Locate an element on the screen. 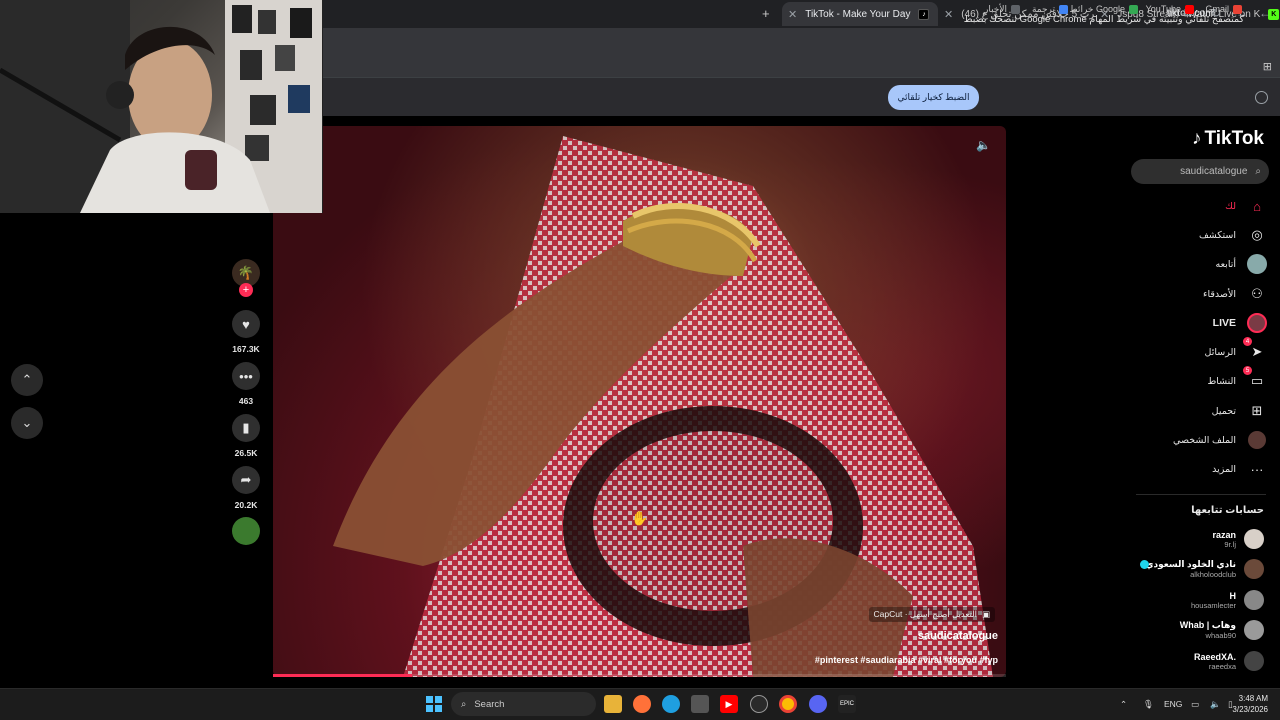  obs-icon is located at coordinates (759, 704).